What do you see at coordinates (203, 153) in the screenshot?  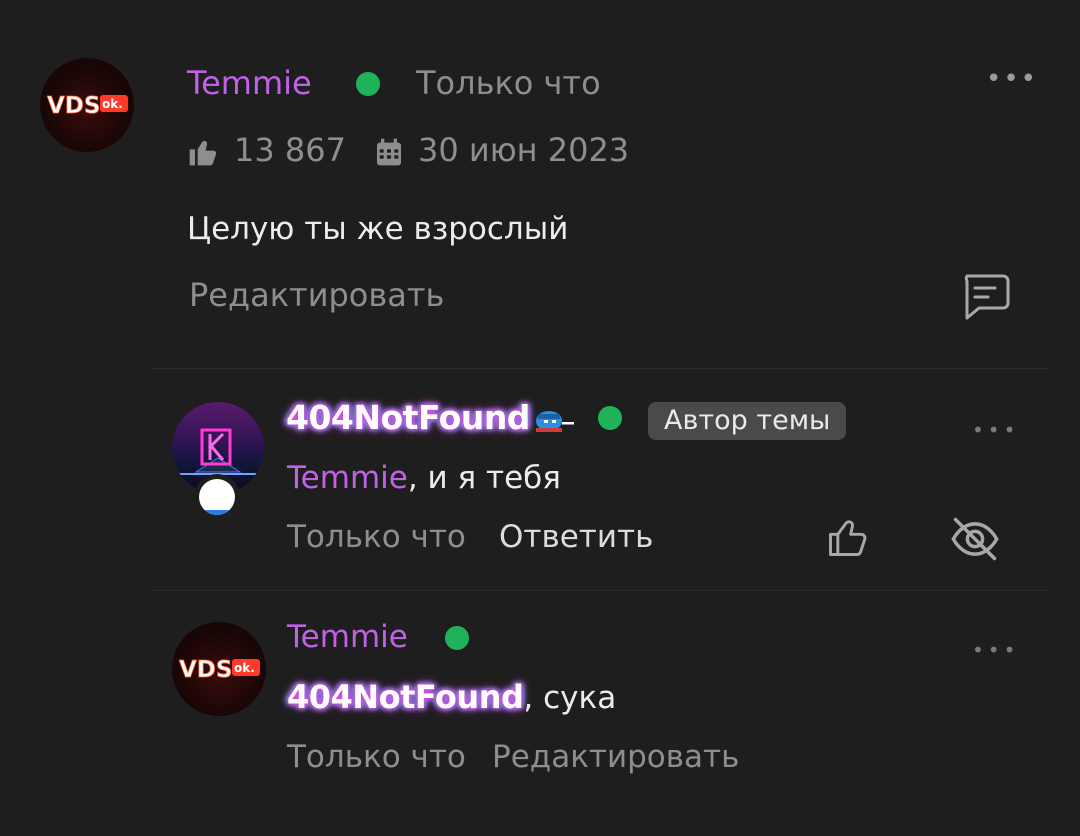 I see `thumbs-up-icon` at bounding box center [203, 153].